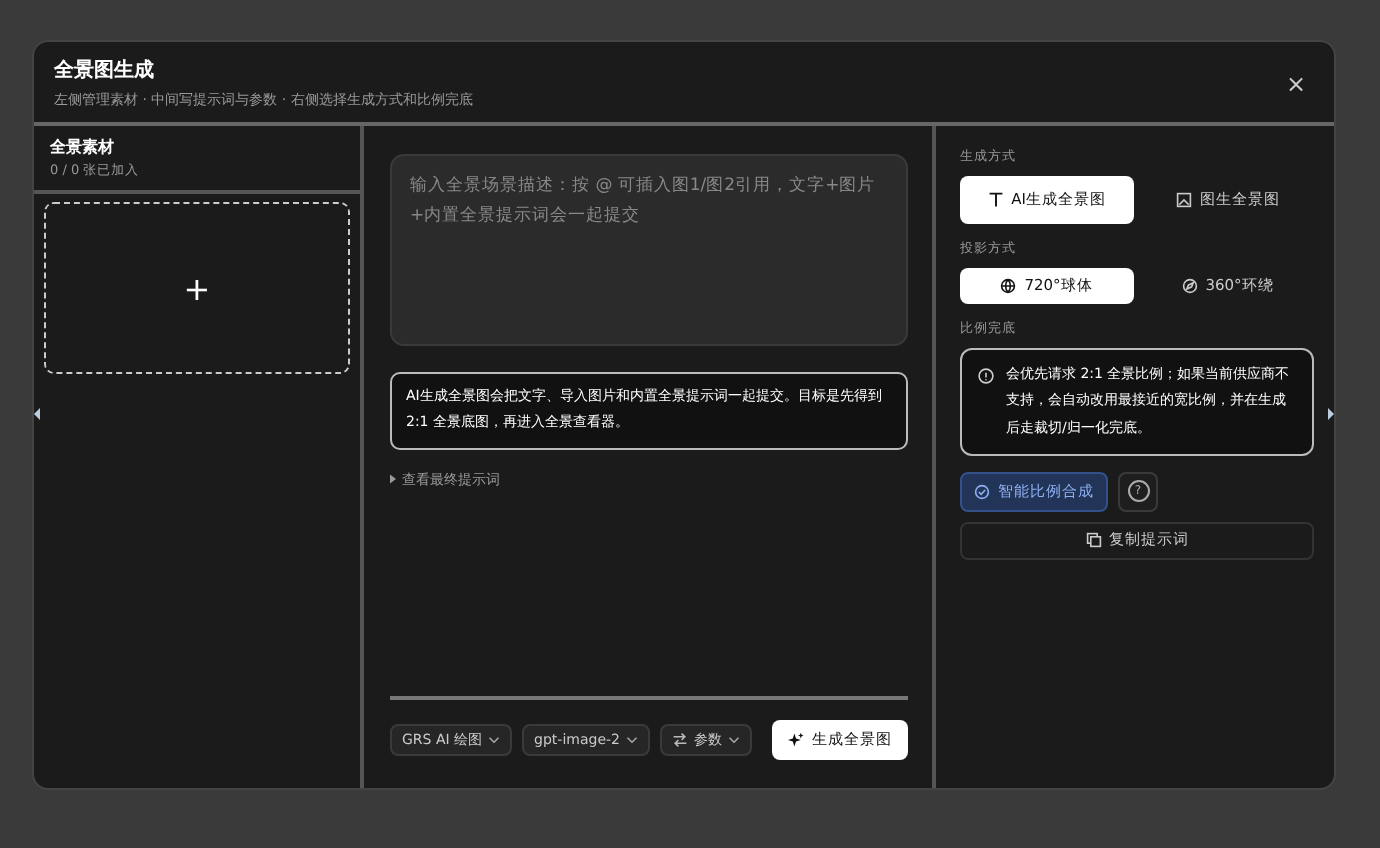 The image size is (1380, 848). I want to click on prompt-field: 输入全景场景描述：按 @ 可插入图1/图2引用，文字+图片+内置全景提示词会一起提交, so click(649, 250).